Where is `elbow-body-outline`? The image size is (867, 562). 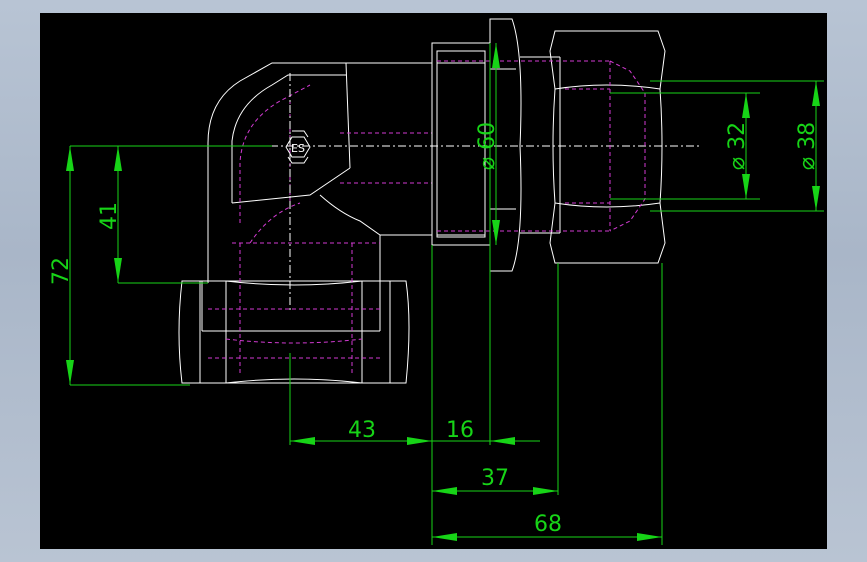
elbow-body-outline is located at coordinates (319, 172).